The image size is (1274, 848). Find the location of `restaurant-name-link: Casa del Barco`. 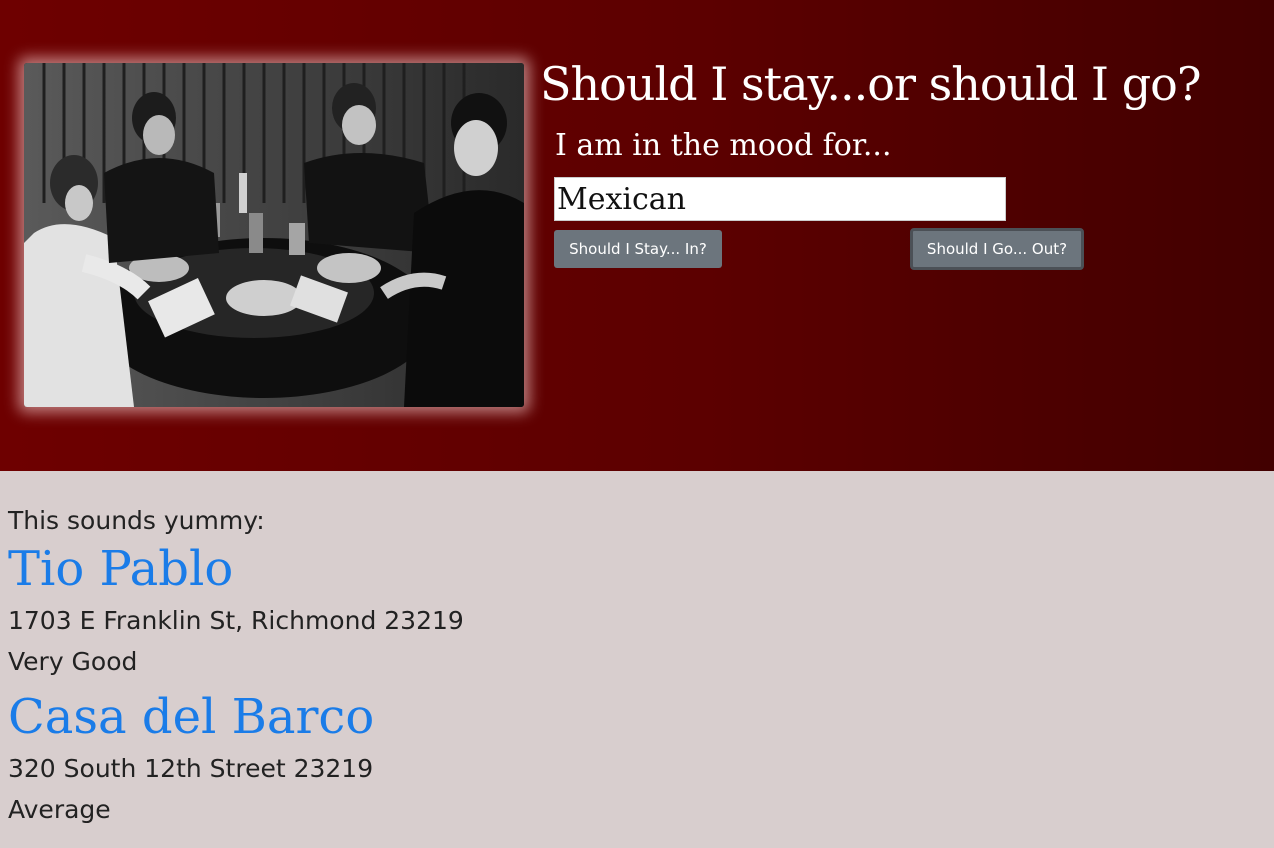

restaurant-name-link: Casa del Barco is located at coordinates (633, 717).